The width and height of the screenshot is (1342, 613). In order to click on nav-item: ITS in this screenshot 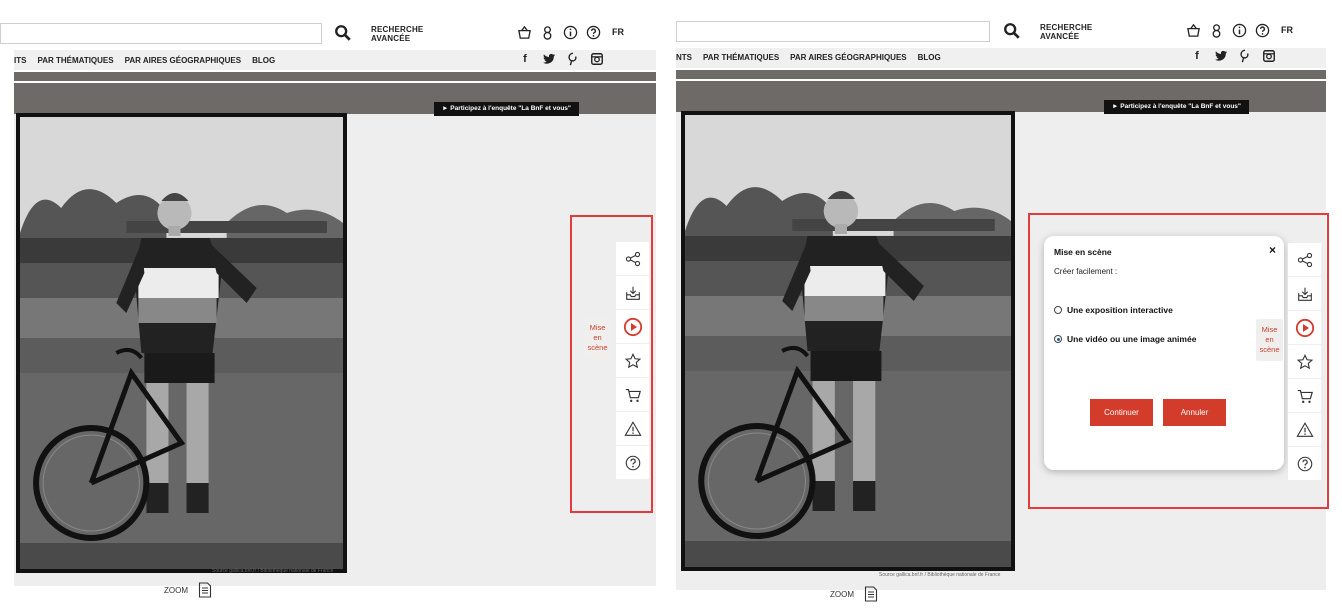, I will do `click(20, 60)`.